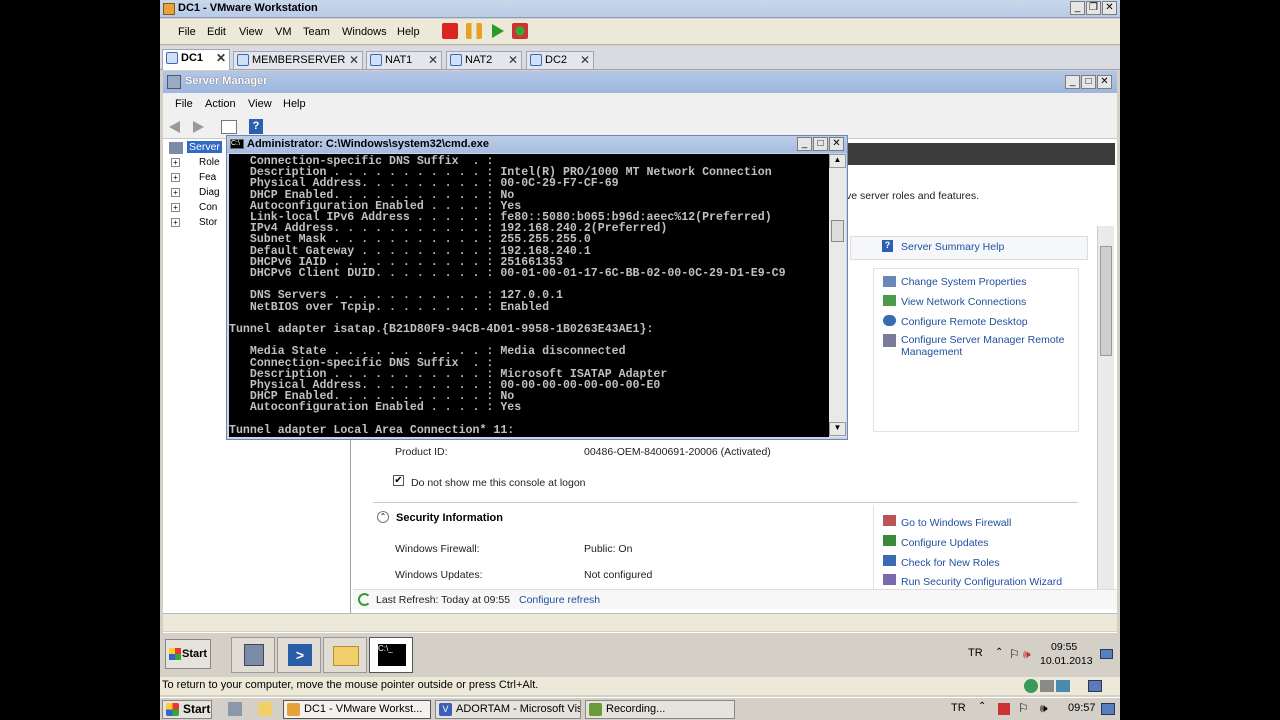 This screenshot has width=1280, height=720. I want to click on change-system-properties-link: Change System Properties, so click(963, 282).